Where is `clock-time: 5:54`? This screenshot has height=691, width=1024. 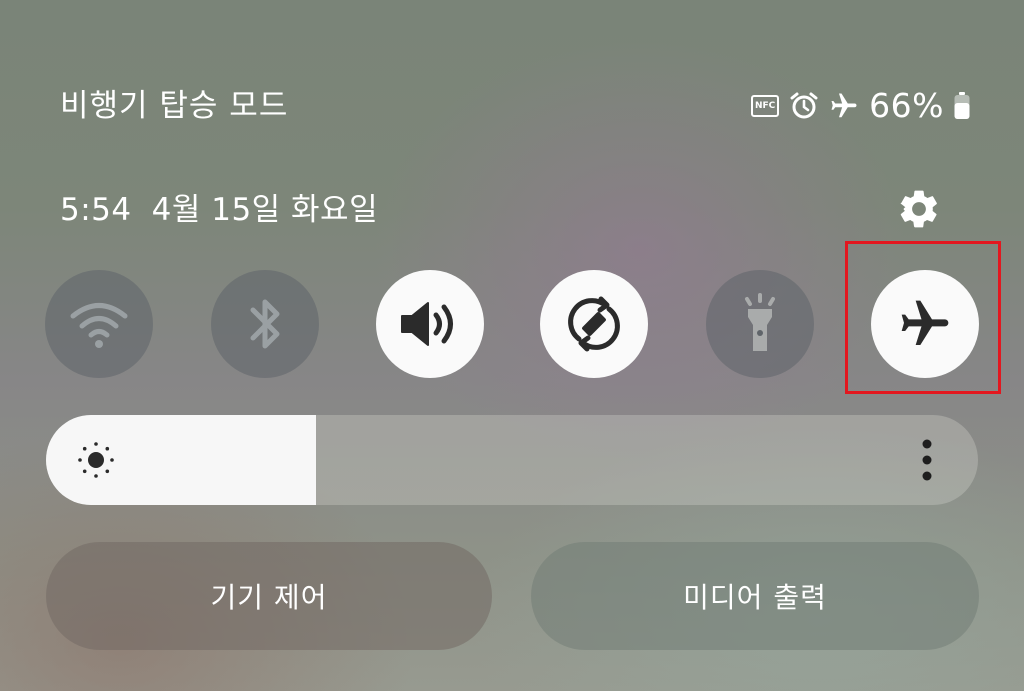
clock-time: 5:54 is located at coordinates (96, 210).